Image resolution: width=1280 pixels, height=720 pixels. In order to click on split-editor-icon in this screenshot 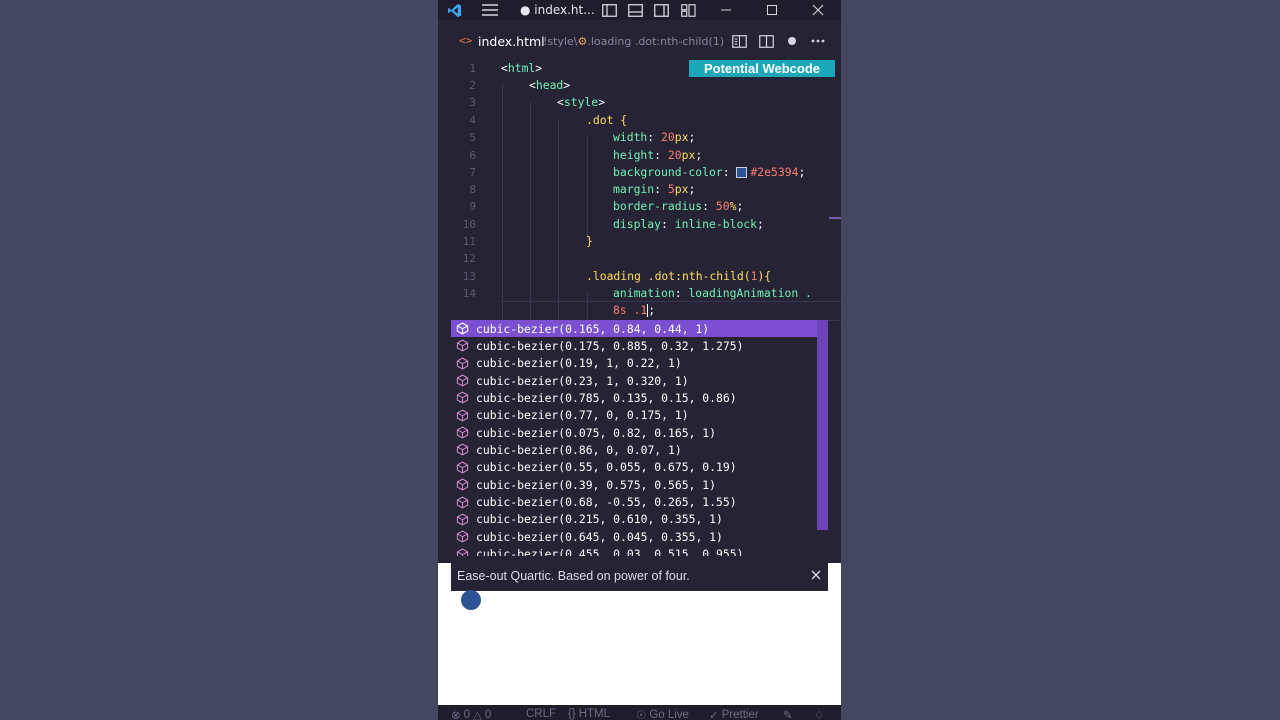, I will do `click(766, 41)`.